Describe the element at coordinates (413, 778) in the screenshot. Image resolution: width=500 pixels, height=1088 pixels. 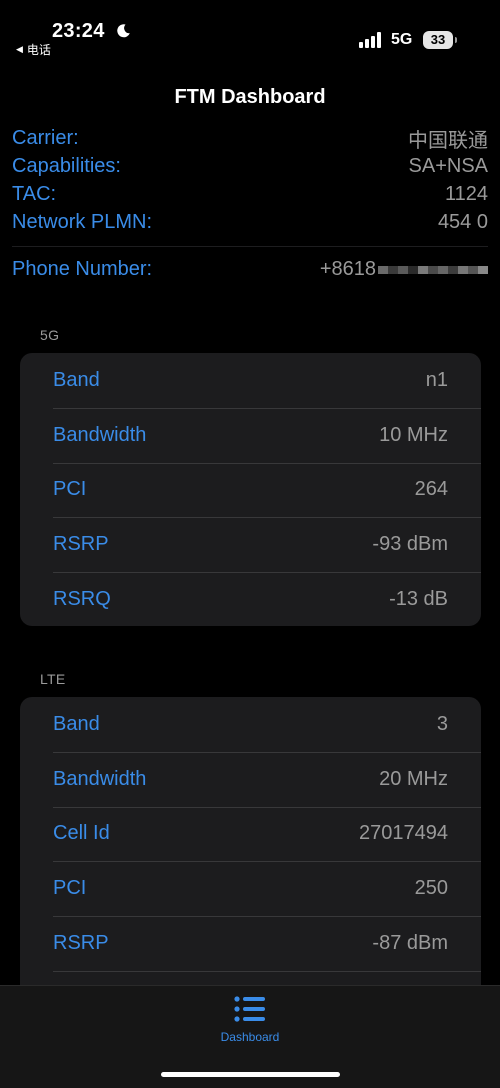
I see `row-value: 20 MHz` at that location.